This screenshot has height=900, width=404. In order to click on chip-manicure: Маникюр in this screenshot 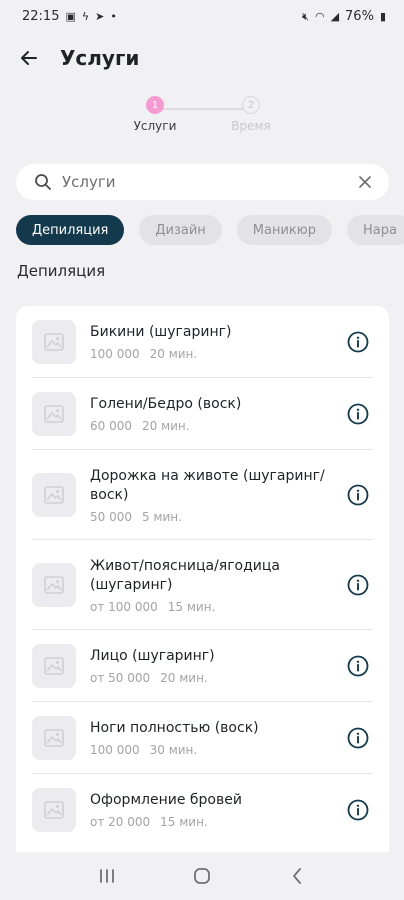, I will do `click(284, 230)`.